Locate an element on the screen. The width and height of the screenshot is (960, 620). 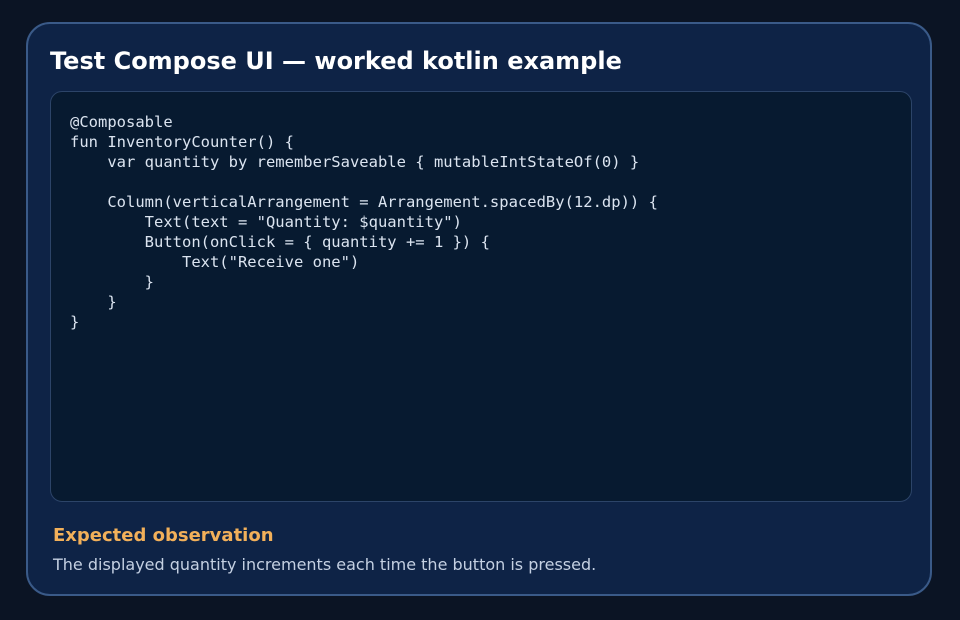
observation-heading: Expected observation is located at coordinates (163, 535).